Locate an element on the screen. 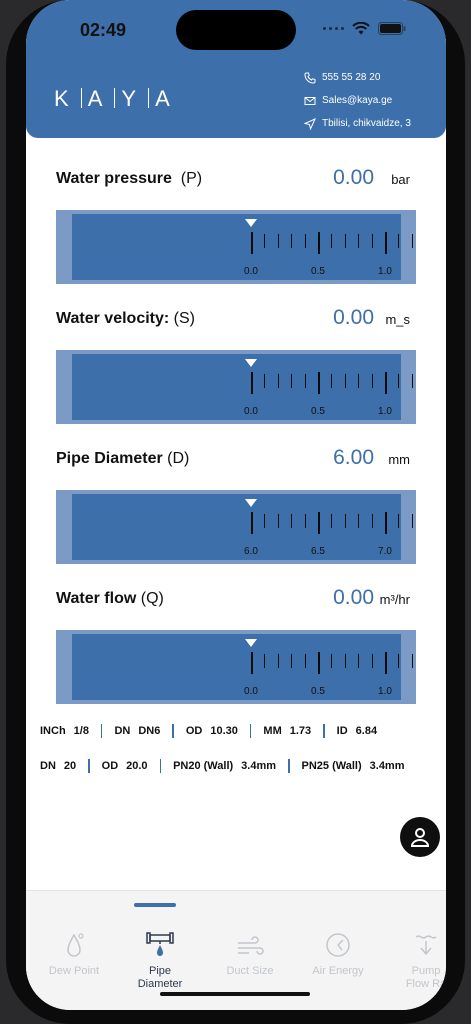 This screenshot has width=471, height=1024. section-title: Water velocity: (S) is located at coordinates (125, 318).